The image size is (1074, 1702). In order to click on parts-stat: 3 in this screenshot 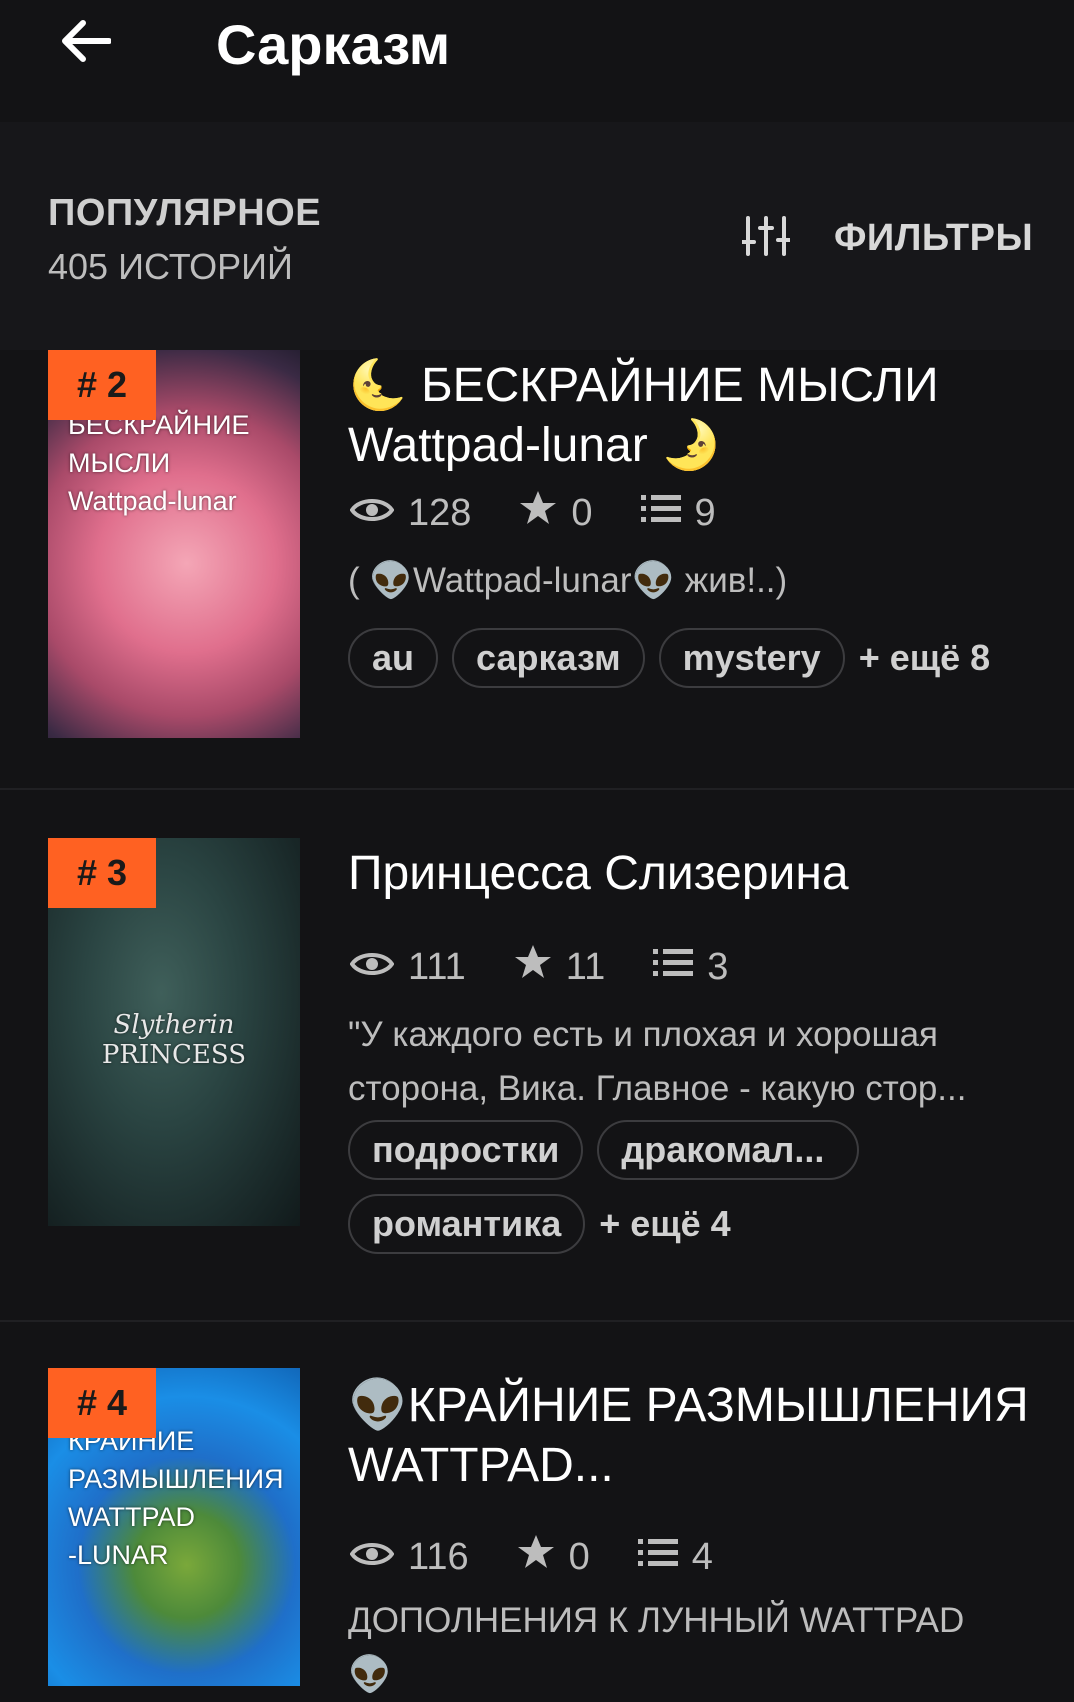, I will do `click(690, 967)`.